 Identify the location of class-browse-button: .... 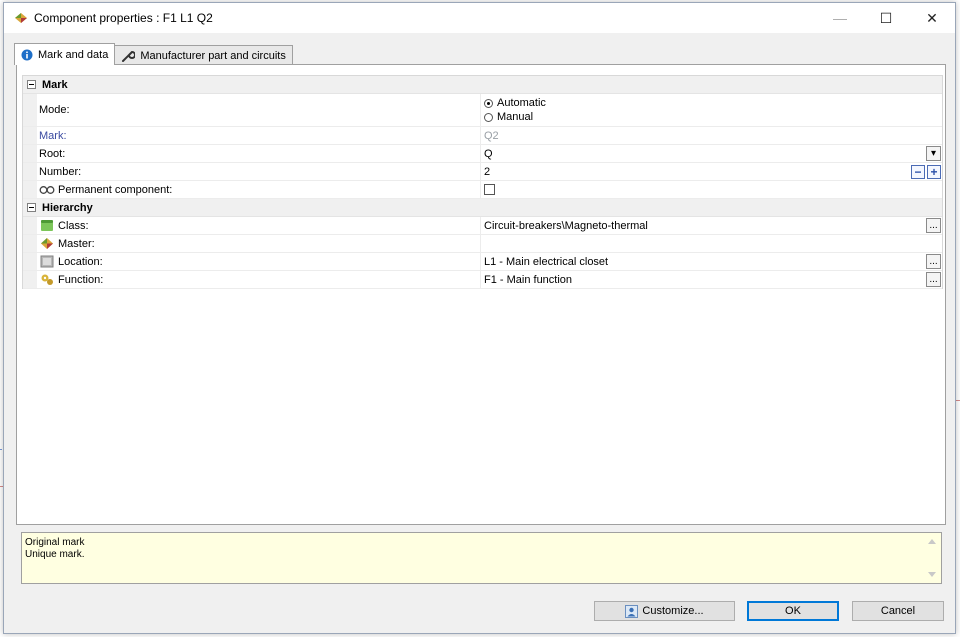
(933, 225).